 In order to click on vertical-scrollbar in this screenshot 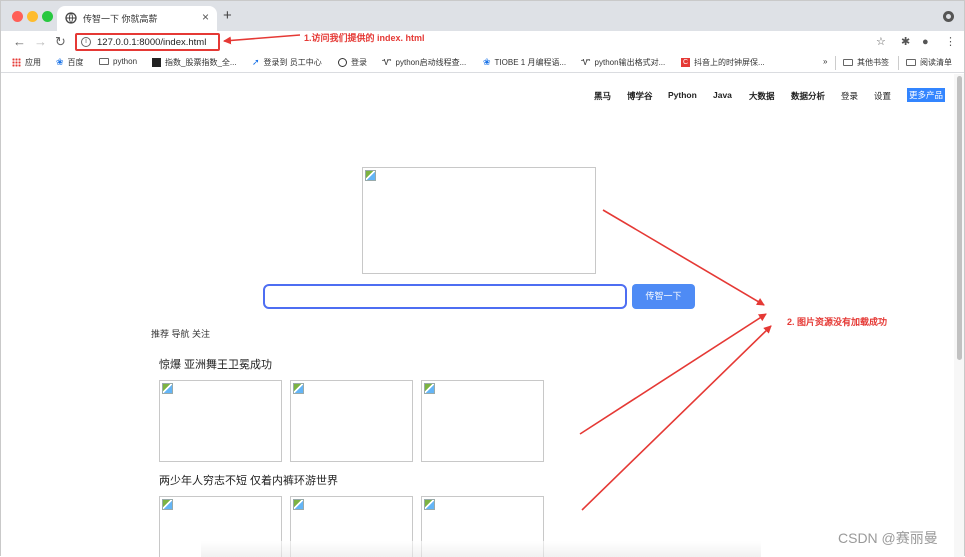, I will do `click(959, 315)`.